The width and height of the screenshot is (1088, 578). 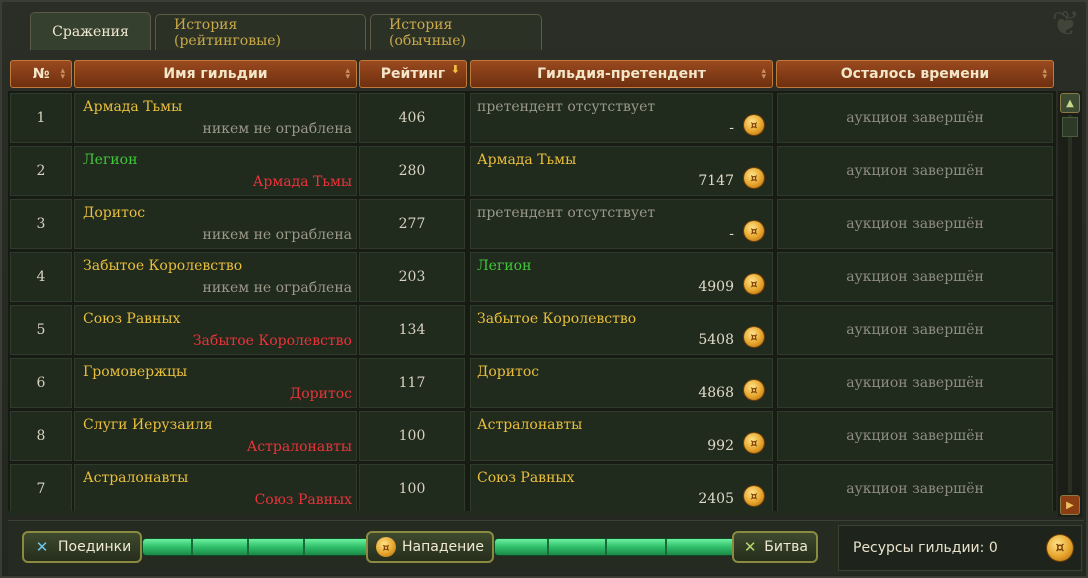 What do you see at coordinates (621, 383) in the screenshot?
I see `challenger-cell: Доритос 4868 ¤` at bounding box center [621, 383].